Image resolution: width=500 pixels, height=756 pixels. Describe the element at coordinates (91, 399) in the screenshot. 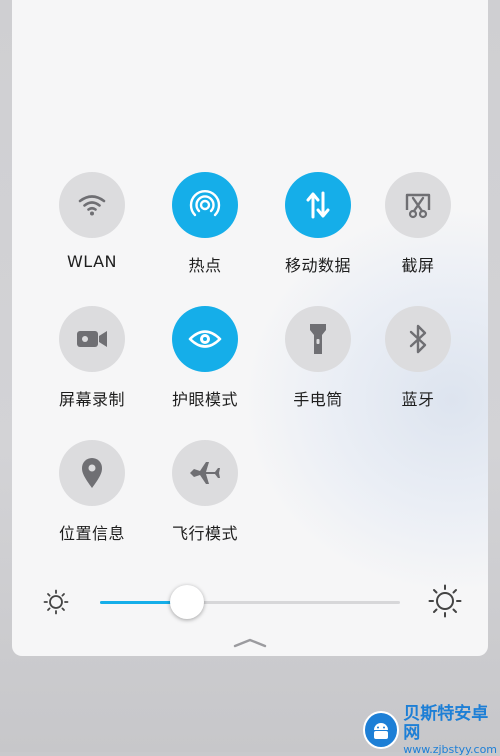

I see `tile-label: 屏幕录制` at that location.